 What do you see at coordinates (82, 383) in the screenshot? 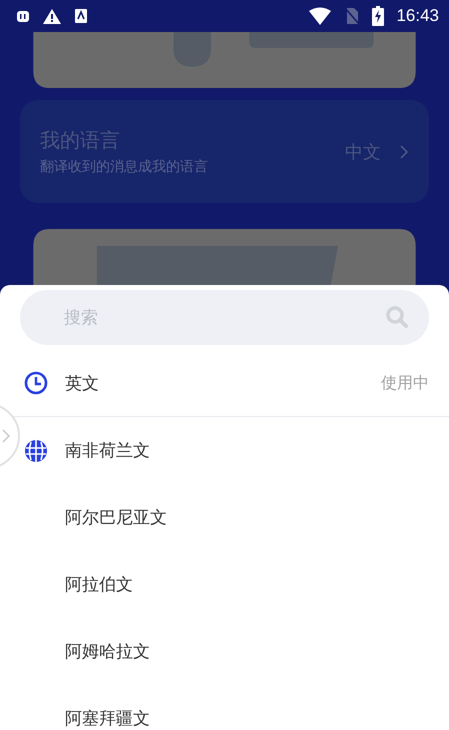
I see `language-name: 英文` at bounding box center [82, 383].